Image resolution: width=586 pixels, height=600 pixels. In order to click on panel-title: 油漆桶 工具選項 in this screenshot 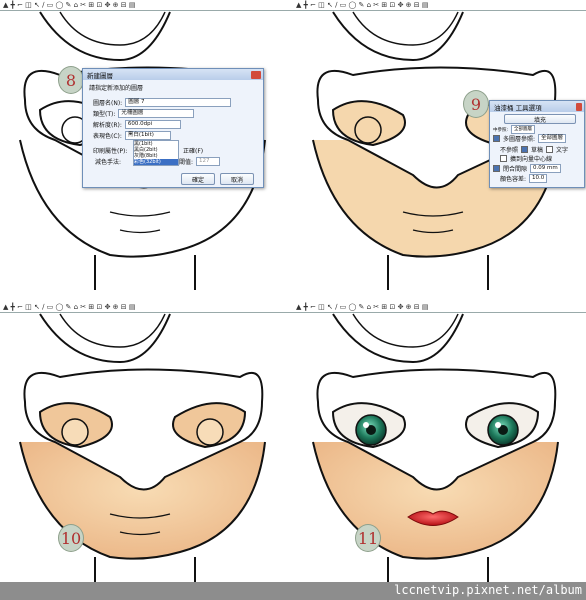, I will do `click(518, 107)`.